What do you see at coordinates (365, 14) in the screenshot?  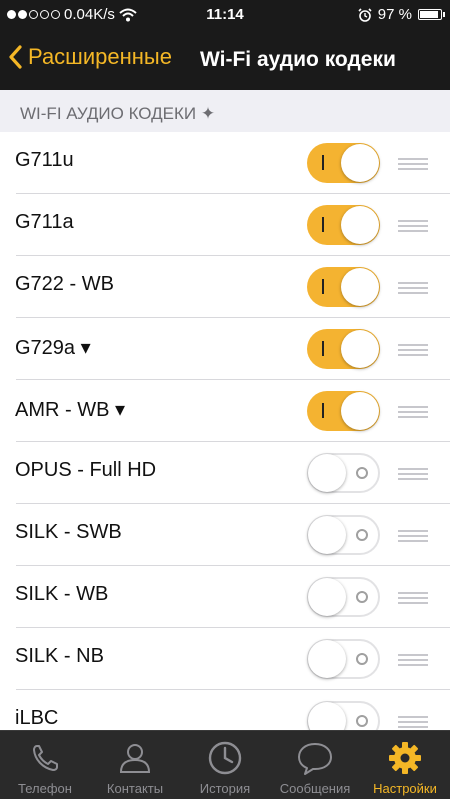 I see `alarm-icon` at bounding box center [365, 14].